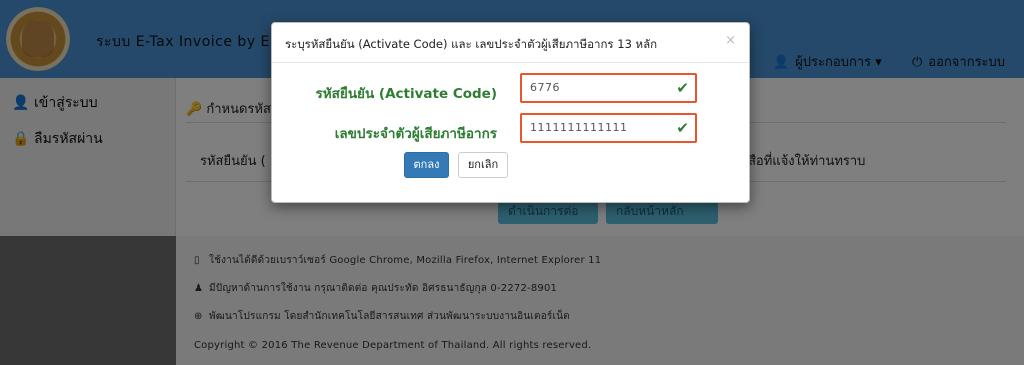 The width and height of the screenshot is (1024, 365). I want to click on tax-id-field: ✔, so click(608, 128).